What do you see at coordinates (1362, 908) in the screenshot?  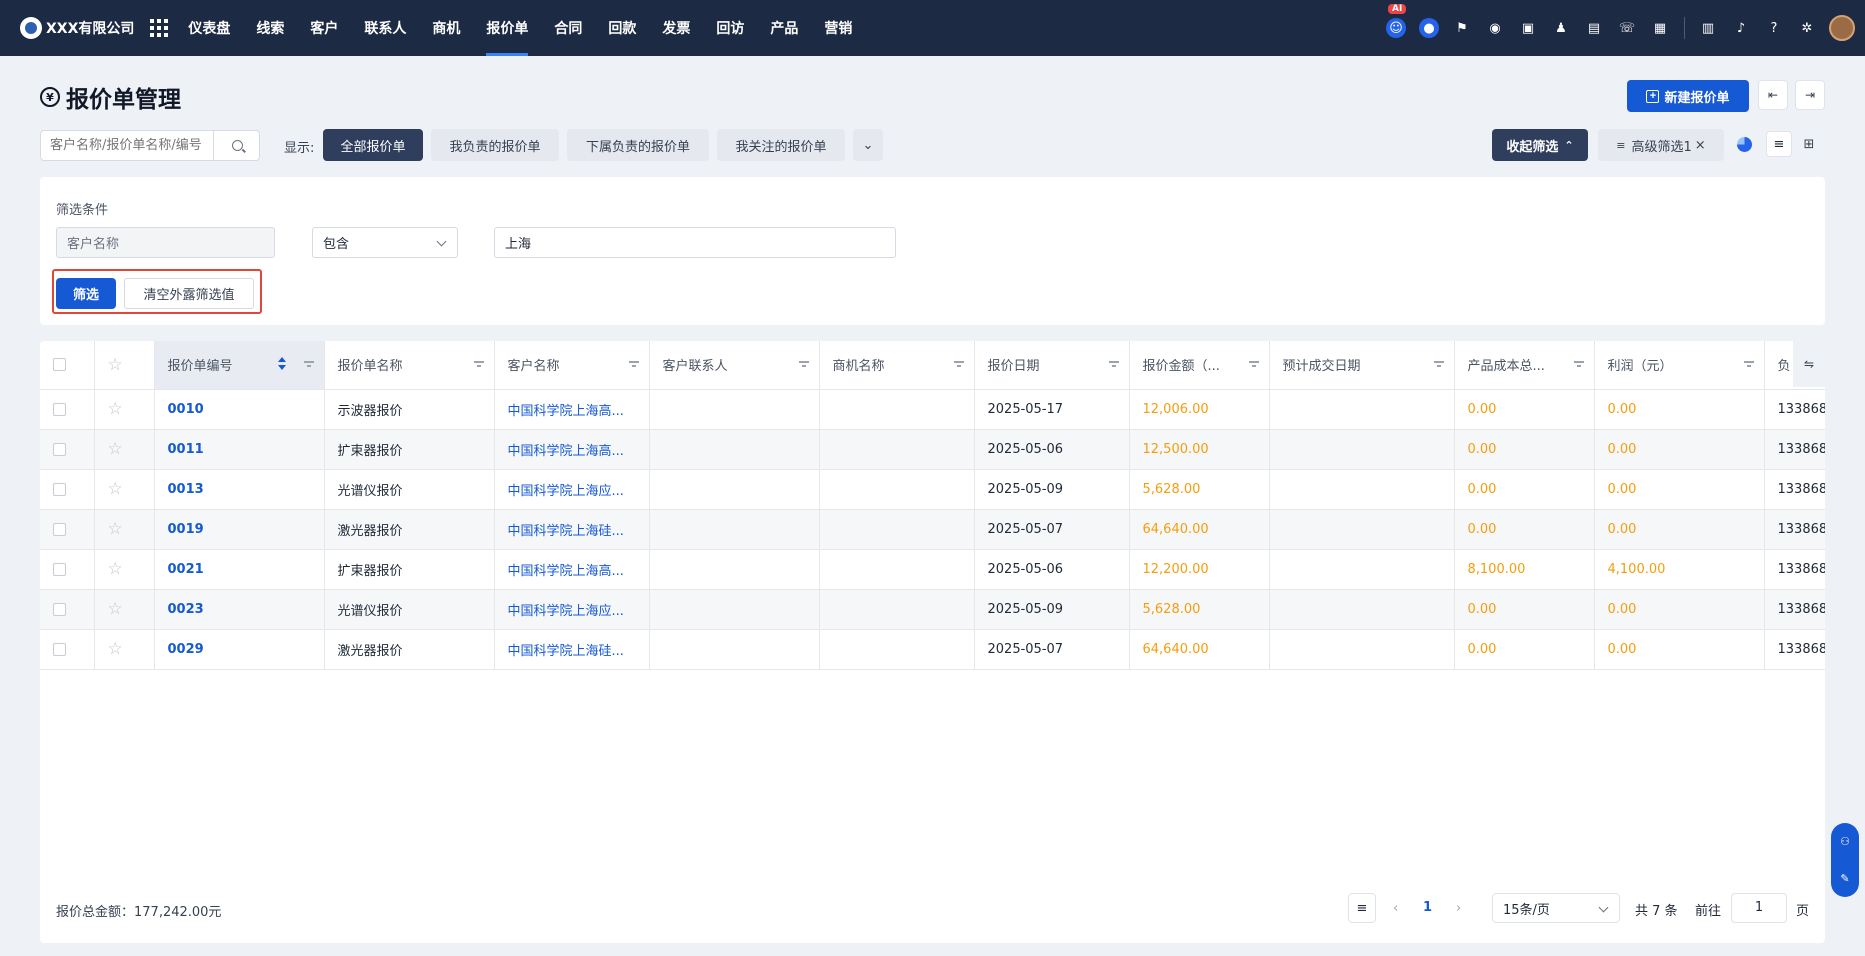 I see `pager-list-icon: ≡` at bounding box center [1362, 908].